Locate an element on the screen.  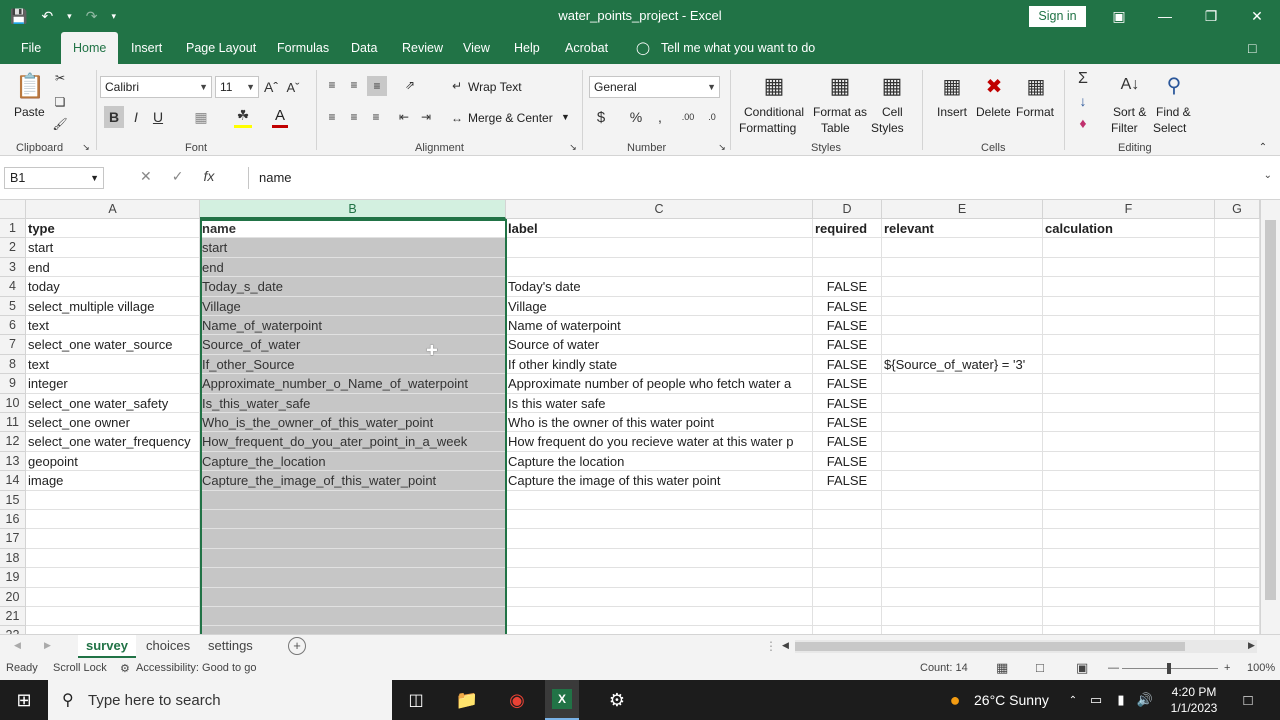
conditional-formatting-button: Conditional is located at coordinates (774, 112).